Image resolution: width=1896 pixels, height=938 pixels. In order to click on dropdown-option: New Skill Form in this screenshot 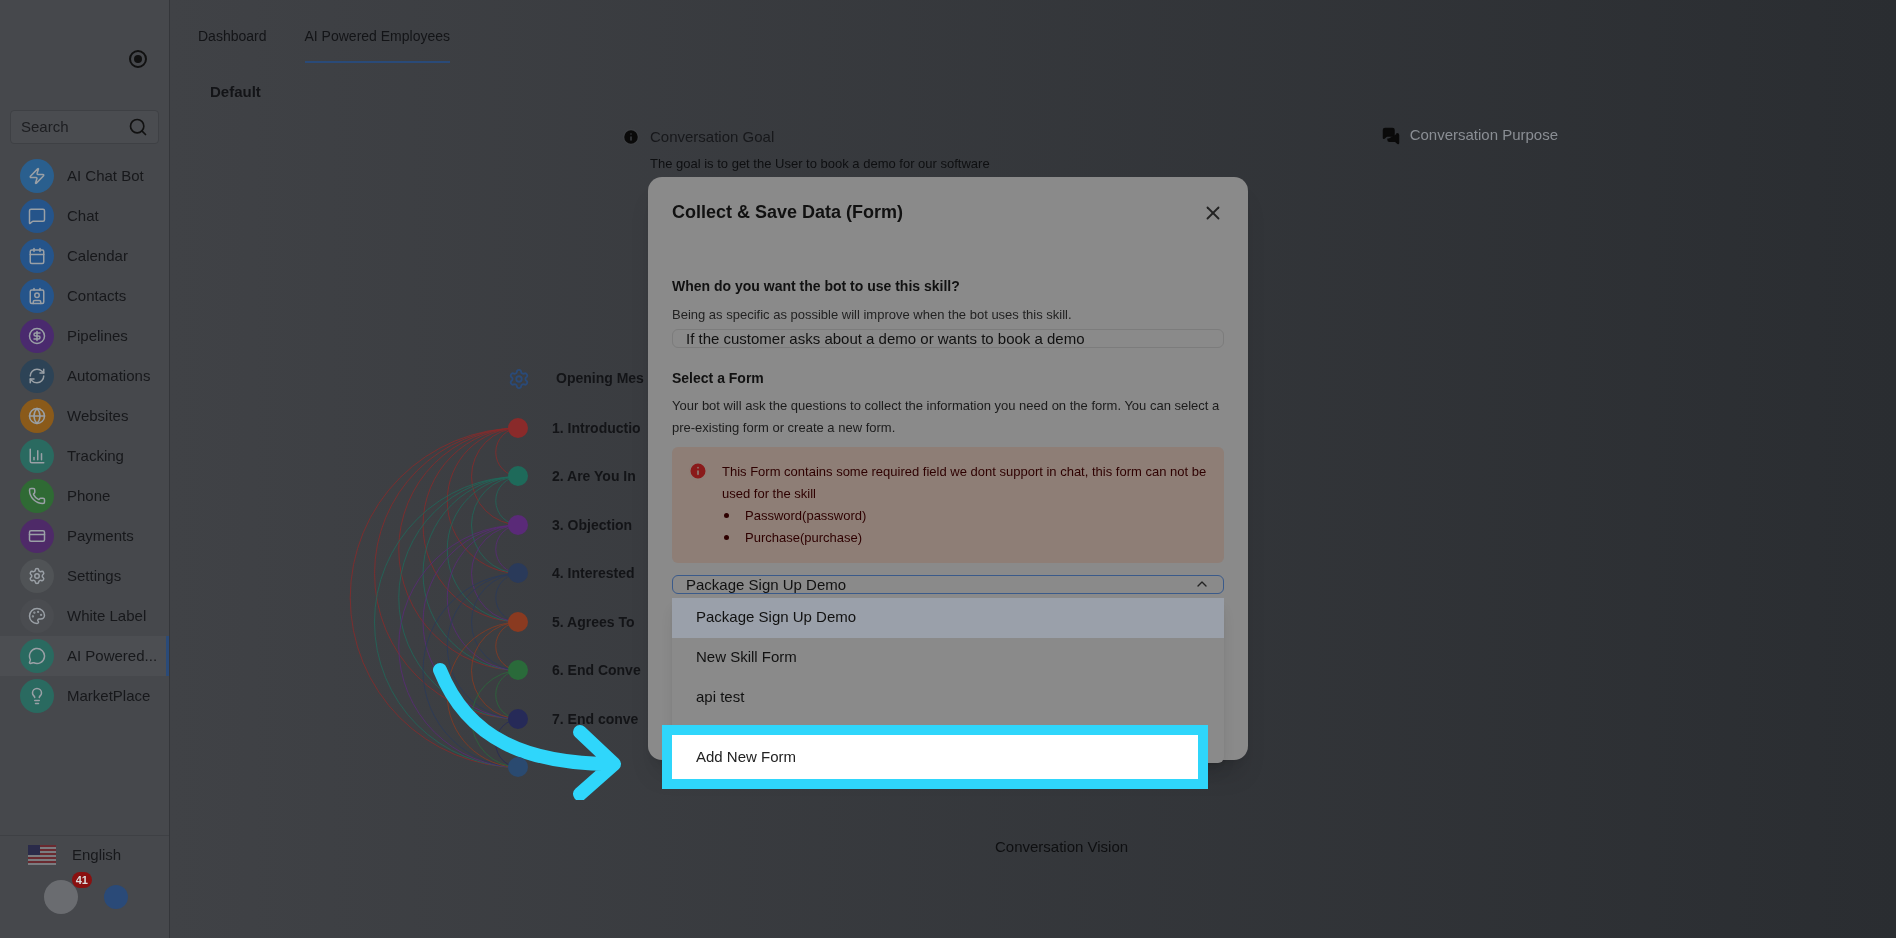, I will do `click(948, 657)`.